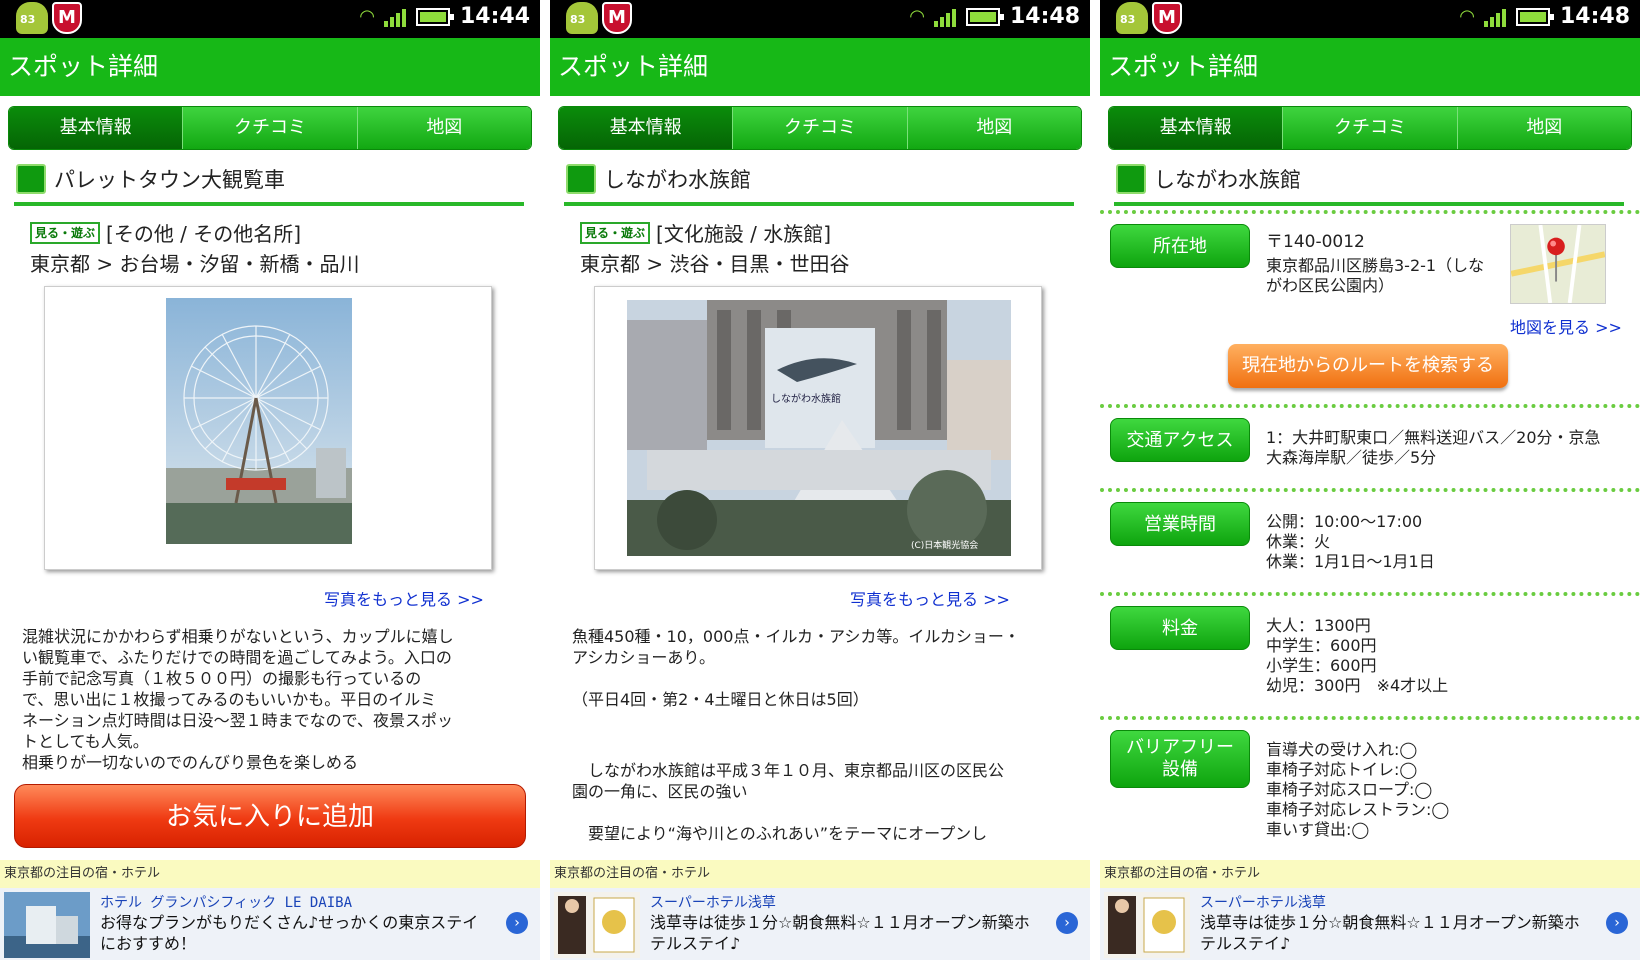 This screenshot has height=960, width=1640. What do you see at coordinates (270, 816) in the screenshot?
I see `add-favorite-button: お気に入りに追加` at bounding box center [270, 816].